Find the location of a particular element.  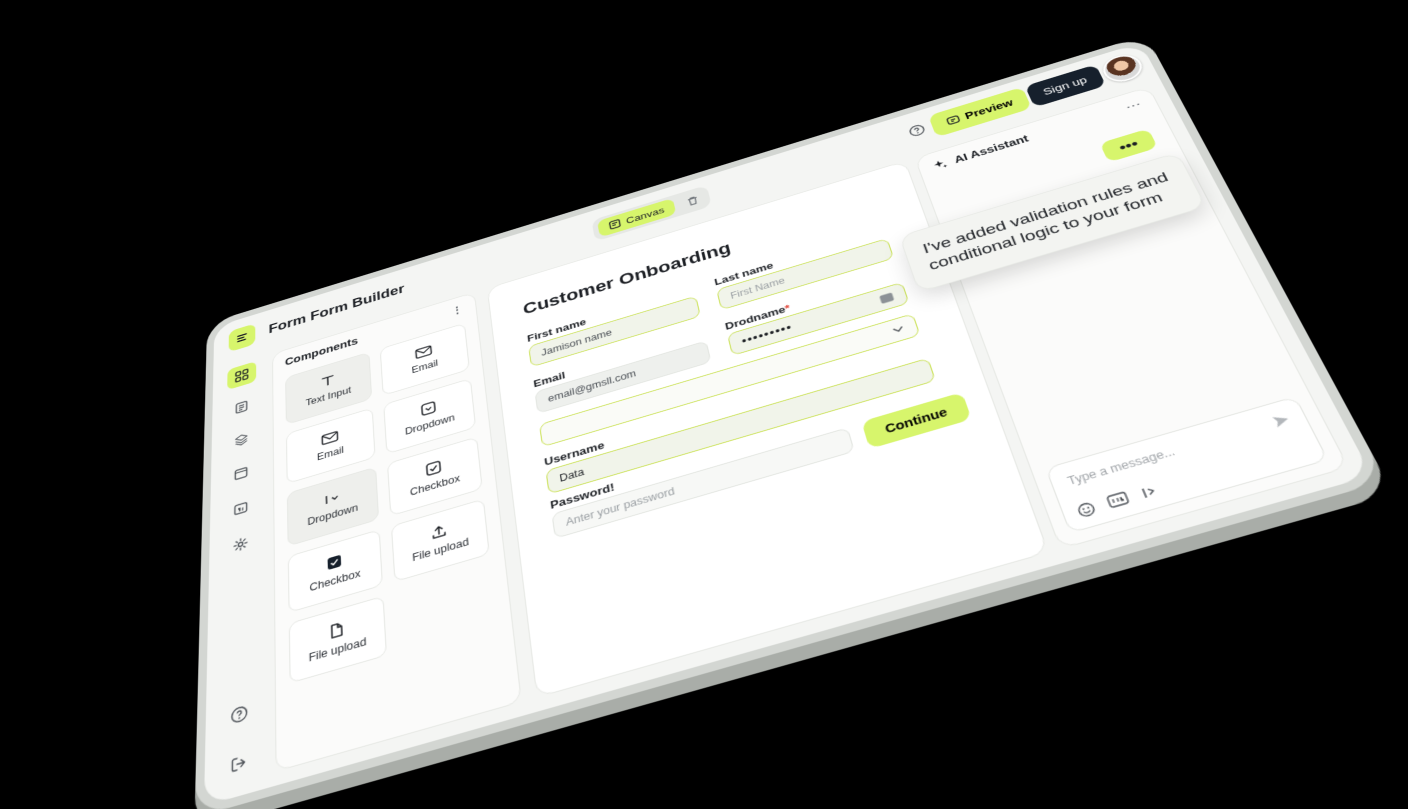

user-avatar is located at coordinates (1122, 68).